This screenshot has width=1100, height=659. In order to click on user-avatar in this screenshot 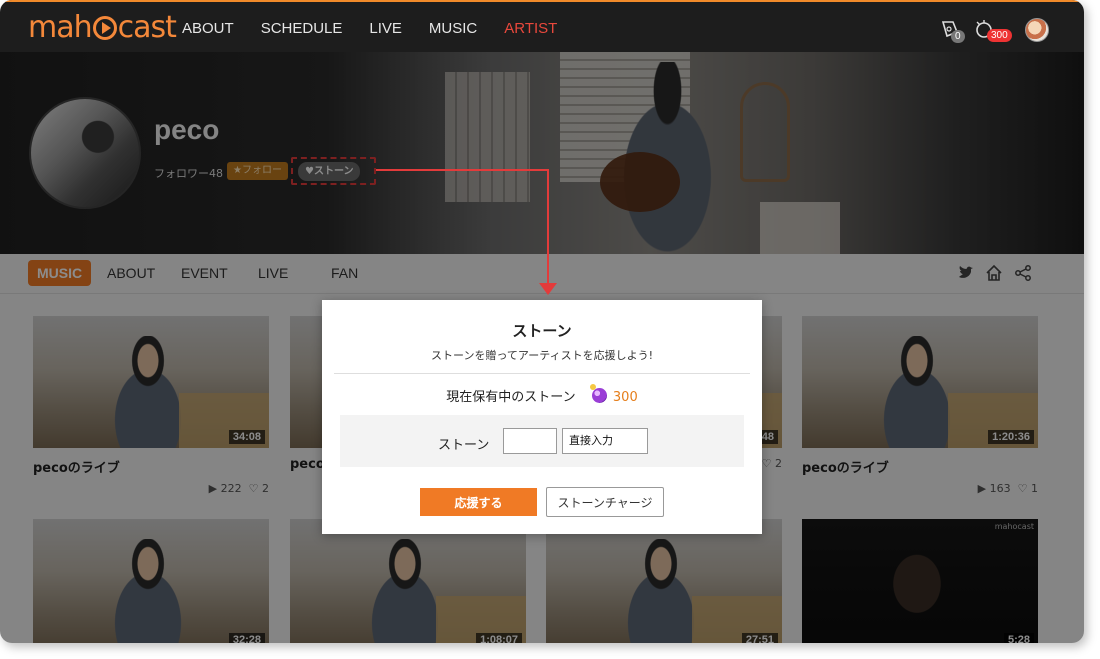, I will do `click(1037, 30)`.